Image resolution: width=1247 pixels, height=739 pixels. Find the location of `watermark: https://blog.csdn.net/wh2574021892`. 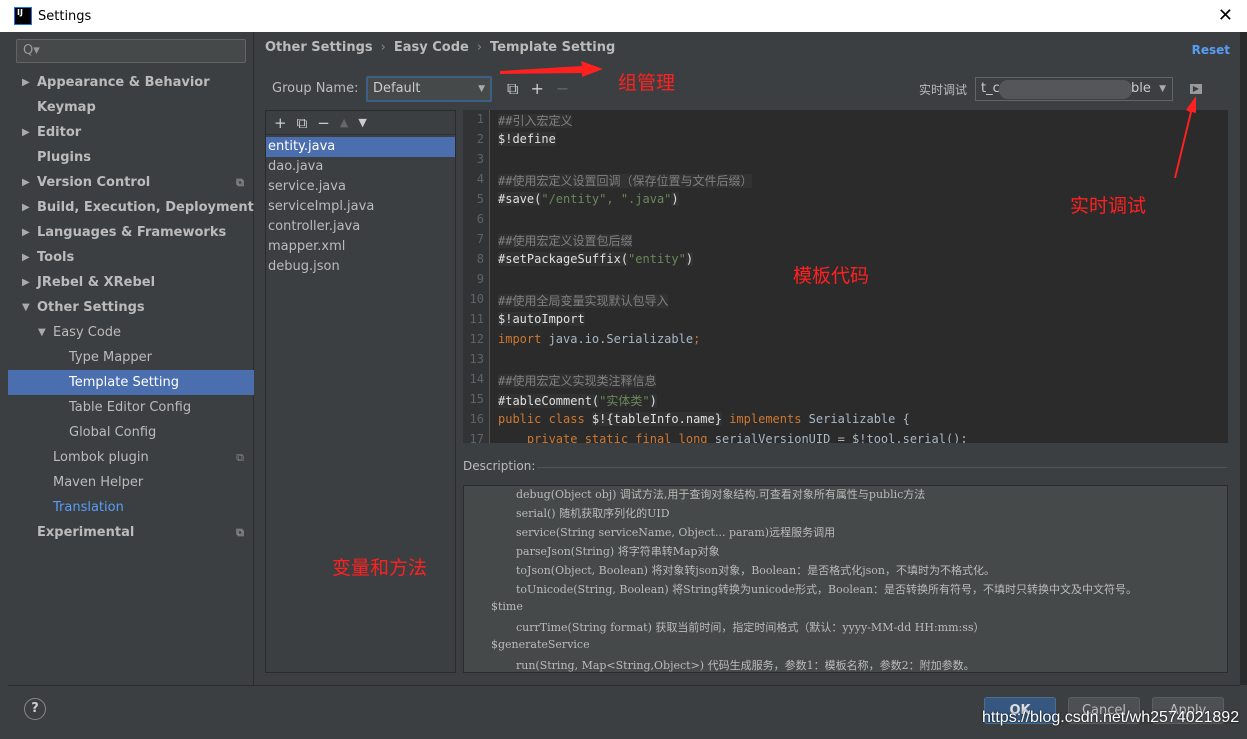

watermark: https://blog.csdn.net/wh2574021892 is located at coordinates (1111, 717).